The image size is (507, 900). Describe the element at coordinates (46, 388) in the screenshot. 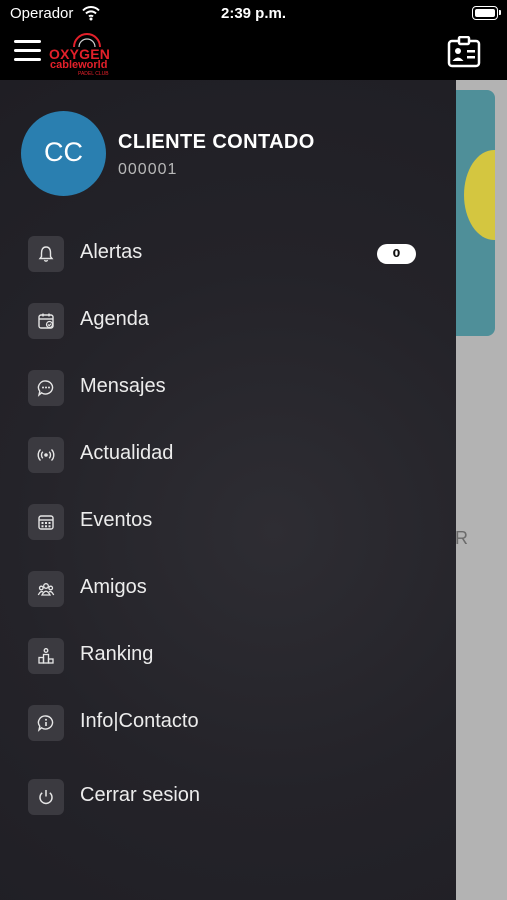

I see `chat-bubble-icon` at that location.